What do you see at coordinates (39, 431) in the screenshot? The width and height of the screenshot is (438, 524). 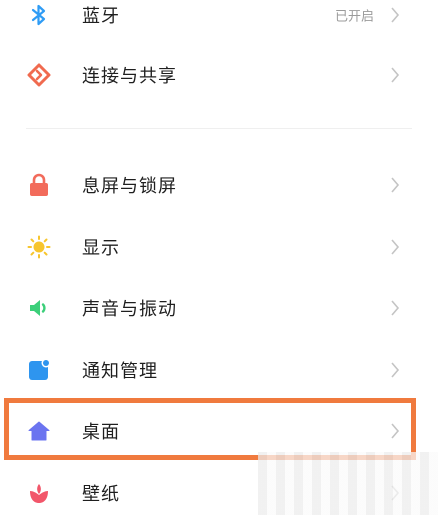 I see `home-icon` at bounding box center [39, 431].